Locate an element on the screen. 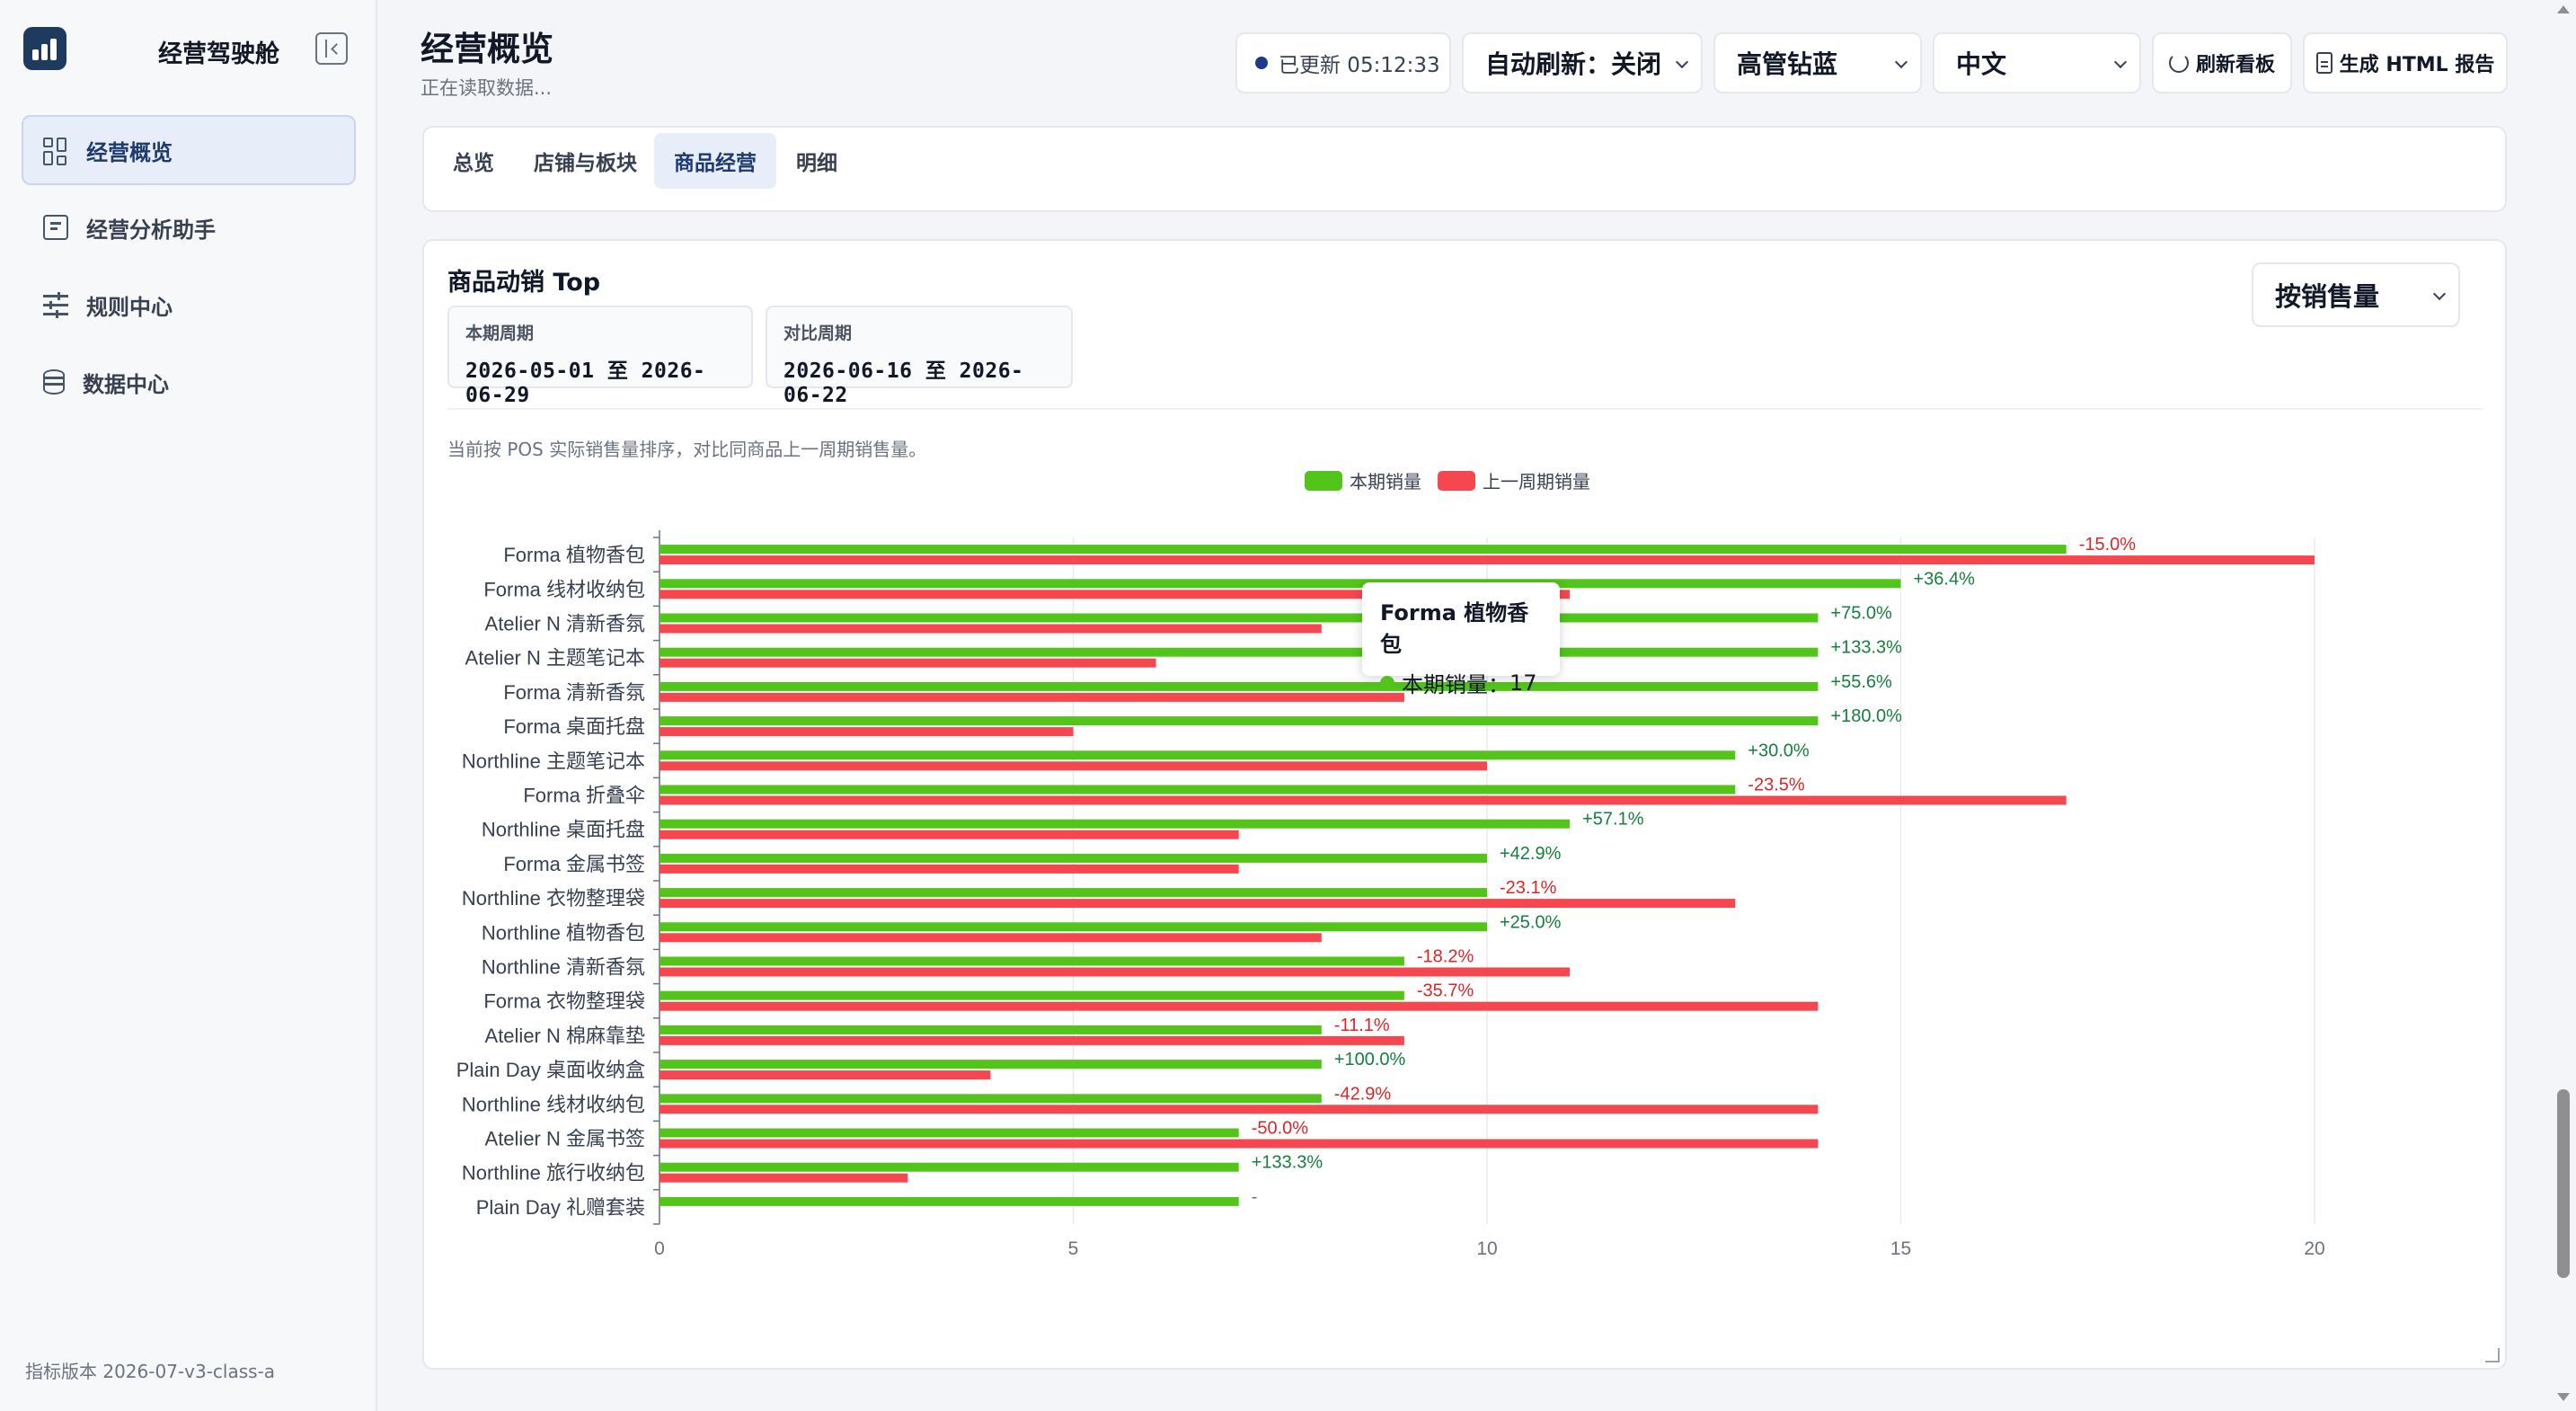 Image resolution: width=2576 pixels, height=1411 pixels. x-tick-label: 5 is located at coordinates (1073, 1248).